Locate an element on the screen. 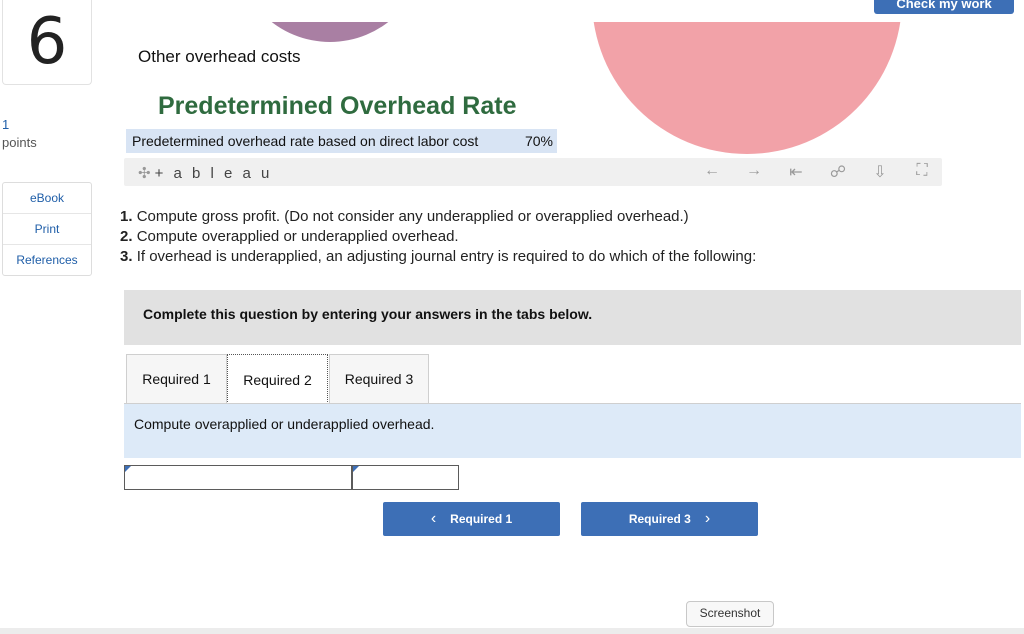  print-link: Print is located at coordinates (47, 229).